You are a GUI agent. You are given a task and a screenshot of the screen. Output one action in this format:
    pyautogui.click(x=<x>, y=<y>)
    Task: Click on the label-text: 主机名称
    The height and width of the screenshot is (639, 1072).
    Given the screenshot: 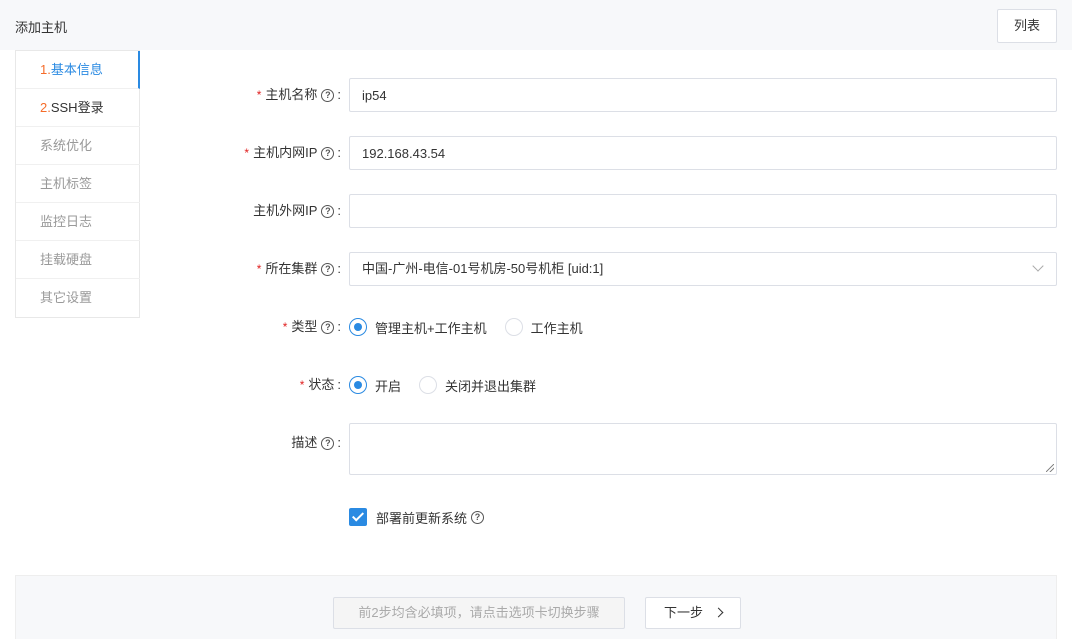 What is the action you would take?
    pyautogui.click(x=291, y=94)
    